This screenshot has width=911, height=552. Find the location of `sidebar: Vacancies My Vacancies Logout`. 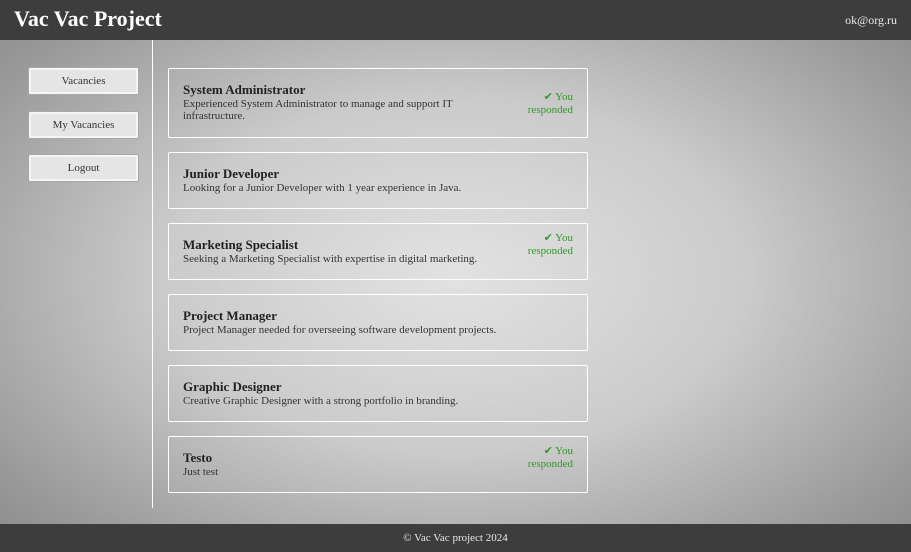

sidebar: Vacancies My Vacancies Logout is located at coordinates (76, 274).